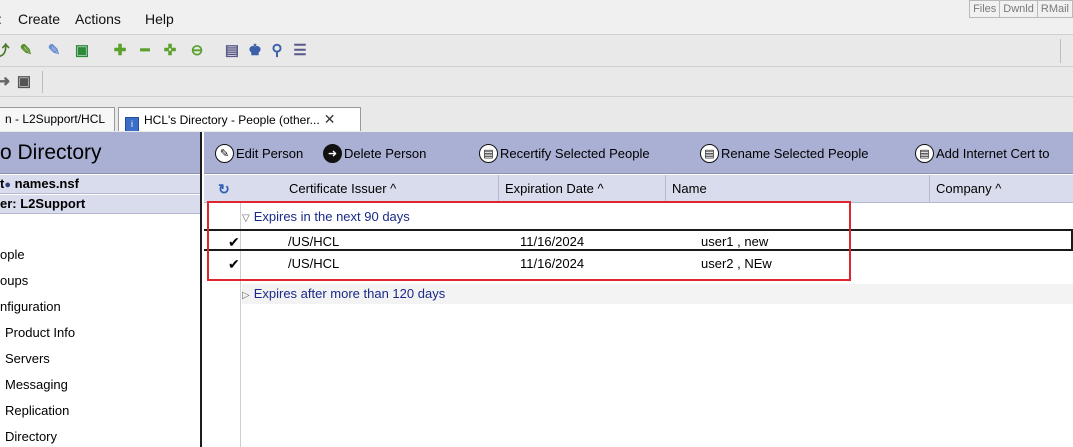  What do you see at coordinates (100, 280) in the screenshot?
I see `nav-groups: oups` at bounding box center [100, 280].